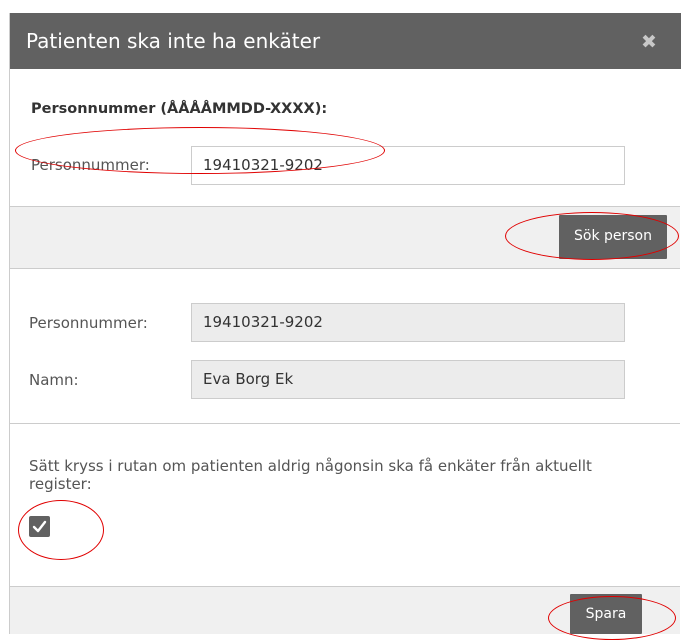  I want to click on close-icon: ✖, so click(649, 42).